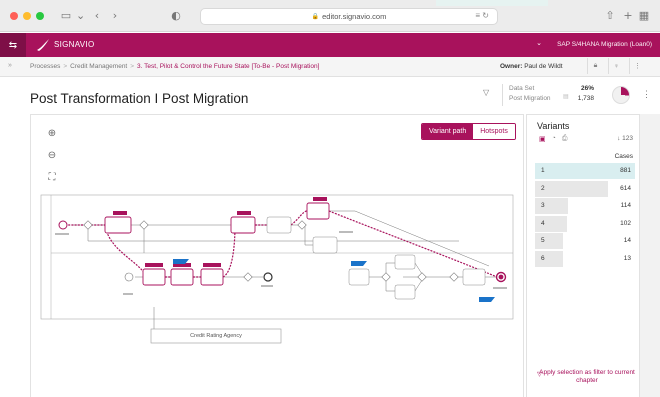 This screenshot has width=660, height=397. I want to click on variant-cases: 881, so click(625, 170).